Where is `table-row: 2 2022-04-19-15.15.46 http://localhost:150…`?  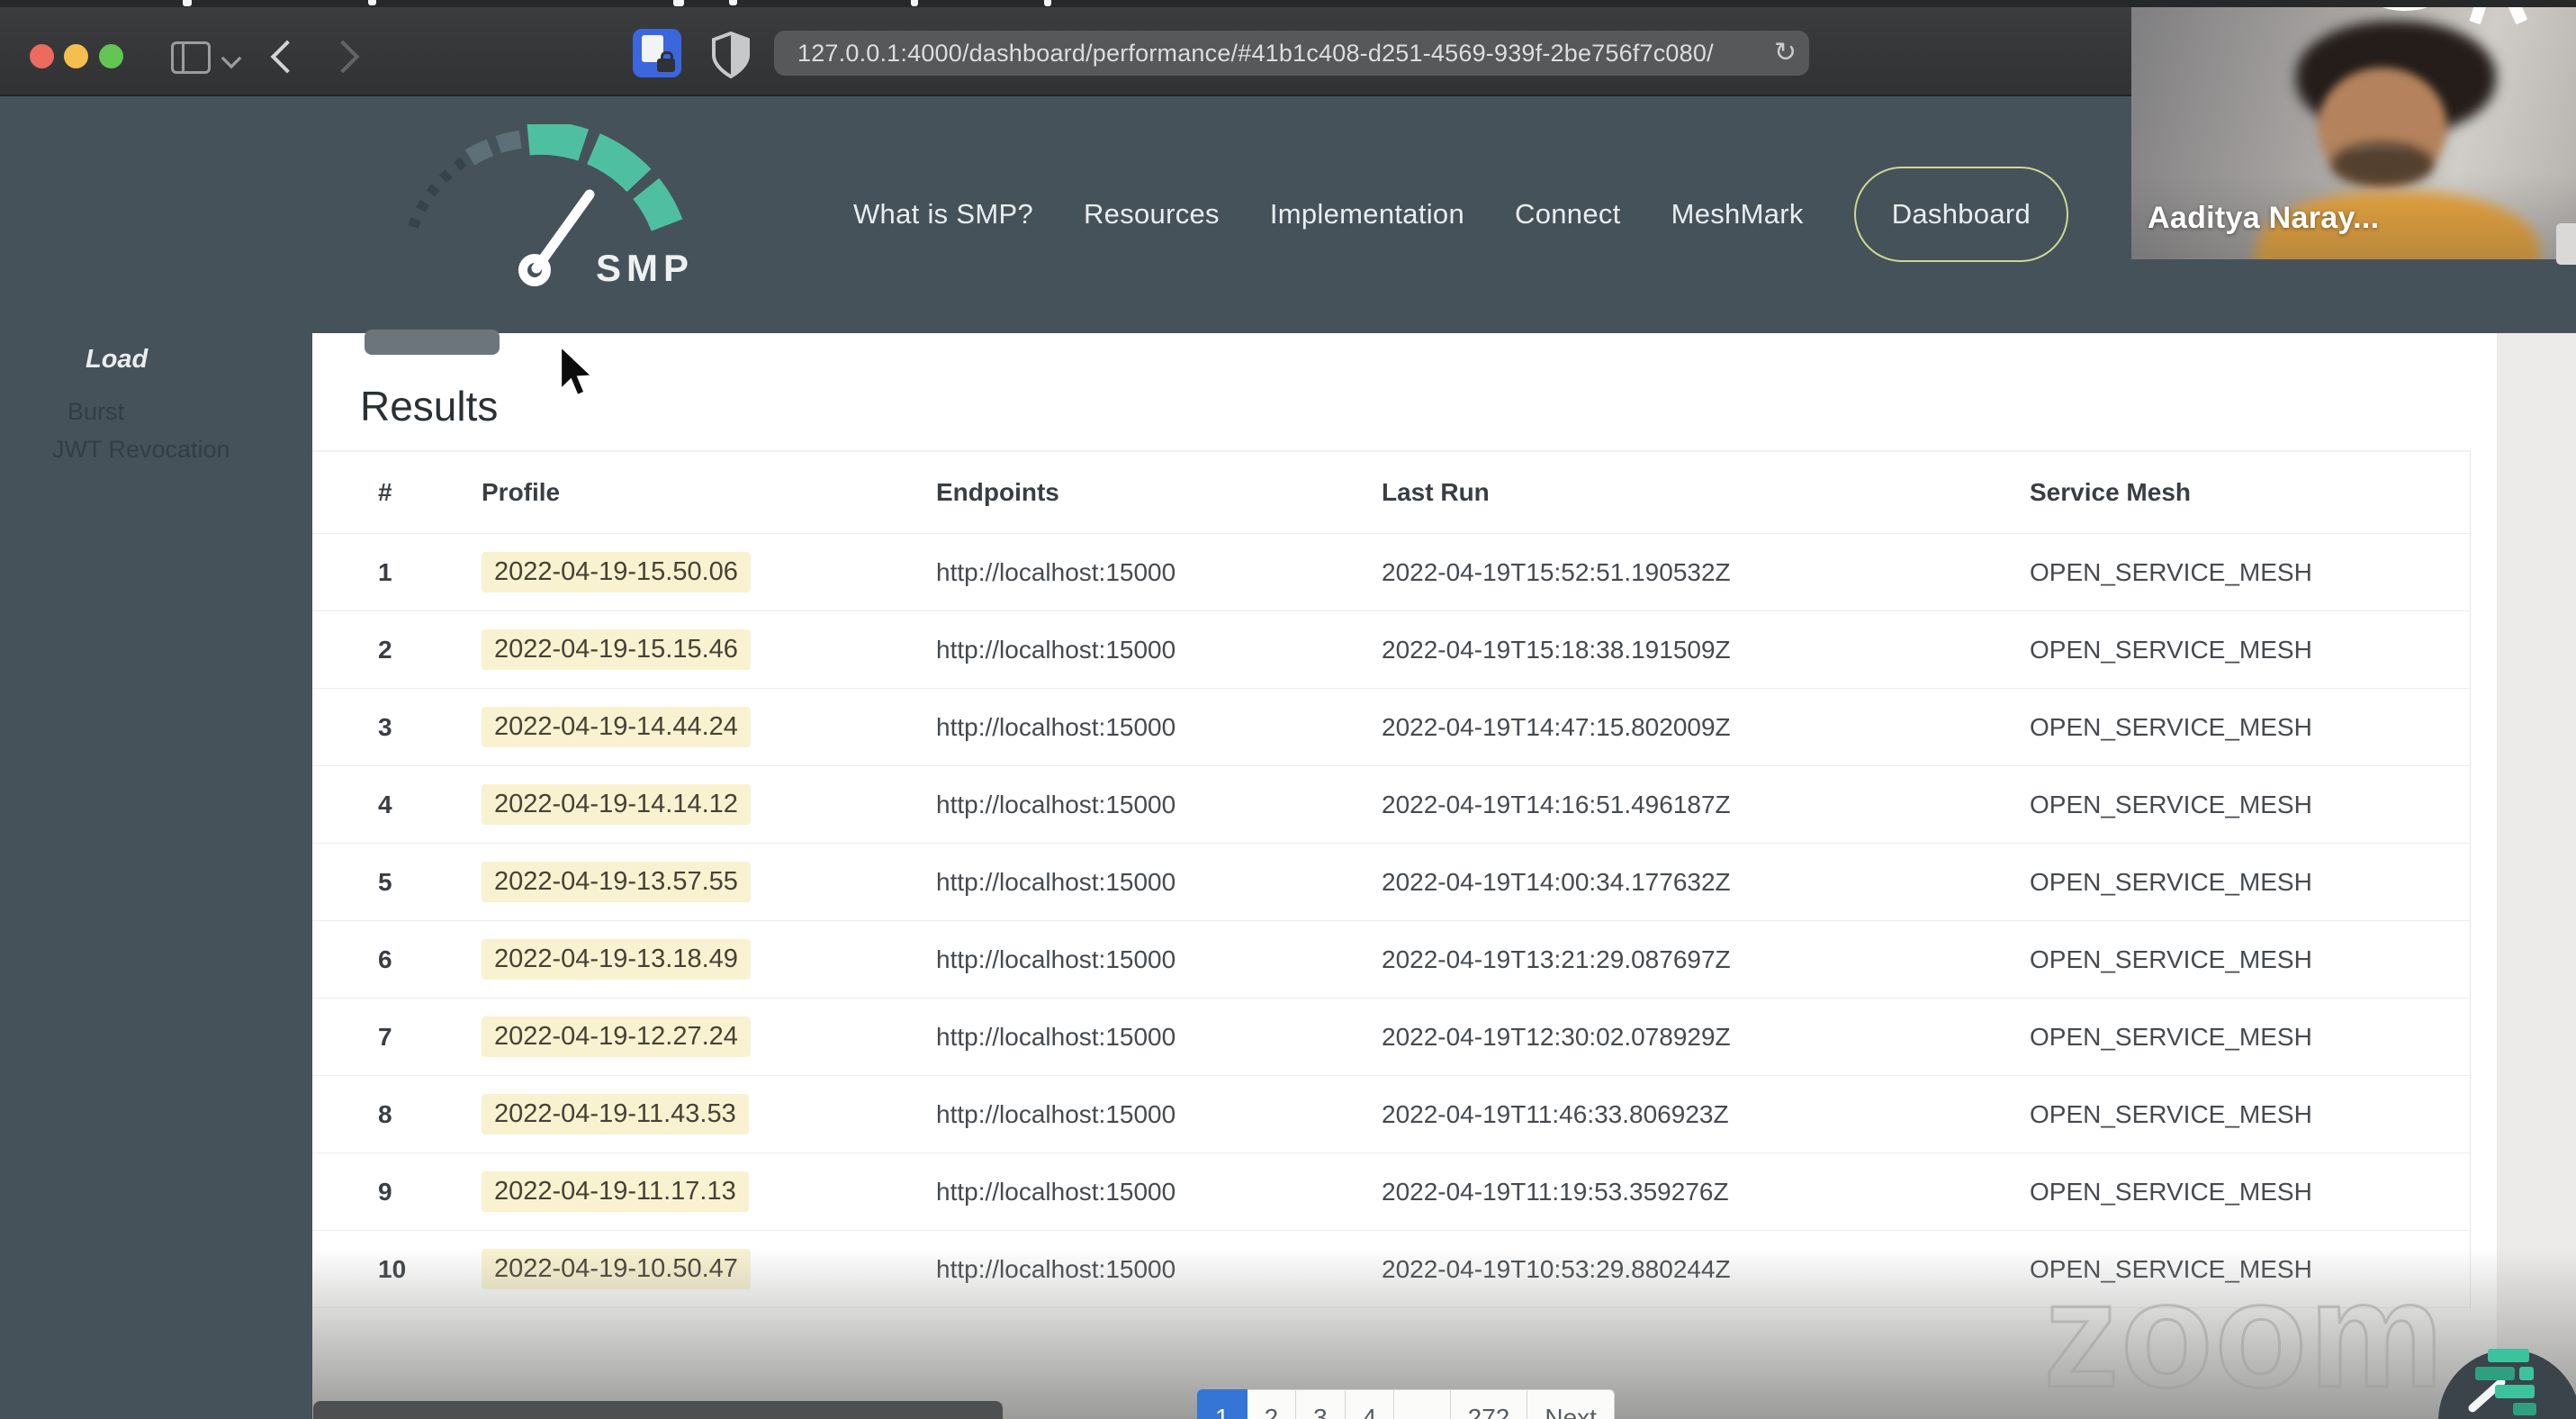 table-row: 2 2022-04-19-15.15.46 http://localhost:150… is located at coordinates (1391, 649).